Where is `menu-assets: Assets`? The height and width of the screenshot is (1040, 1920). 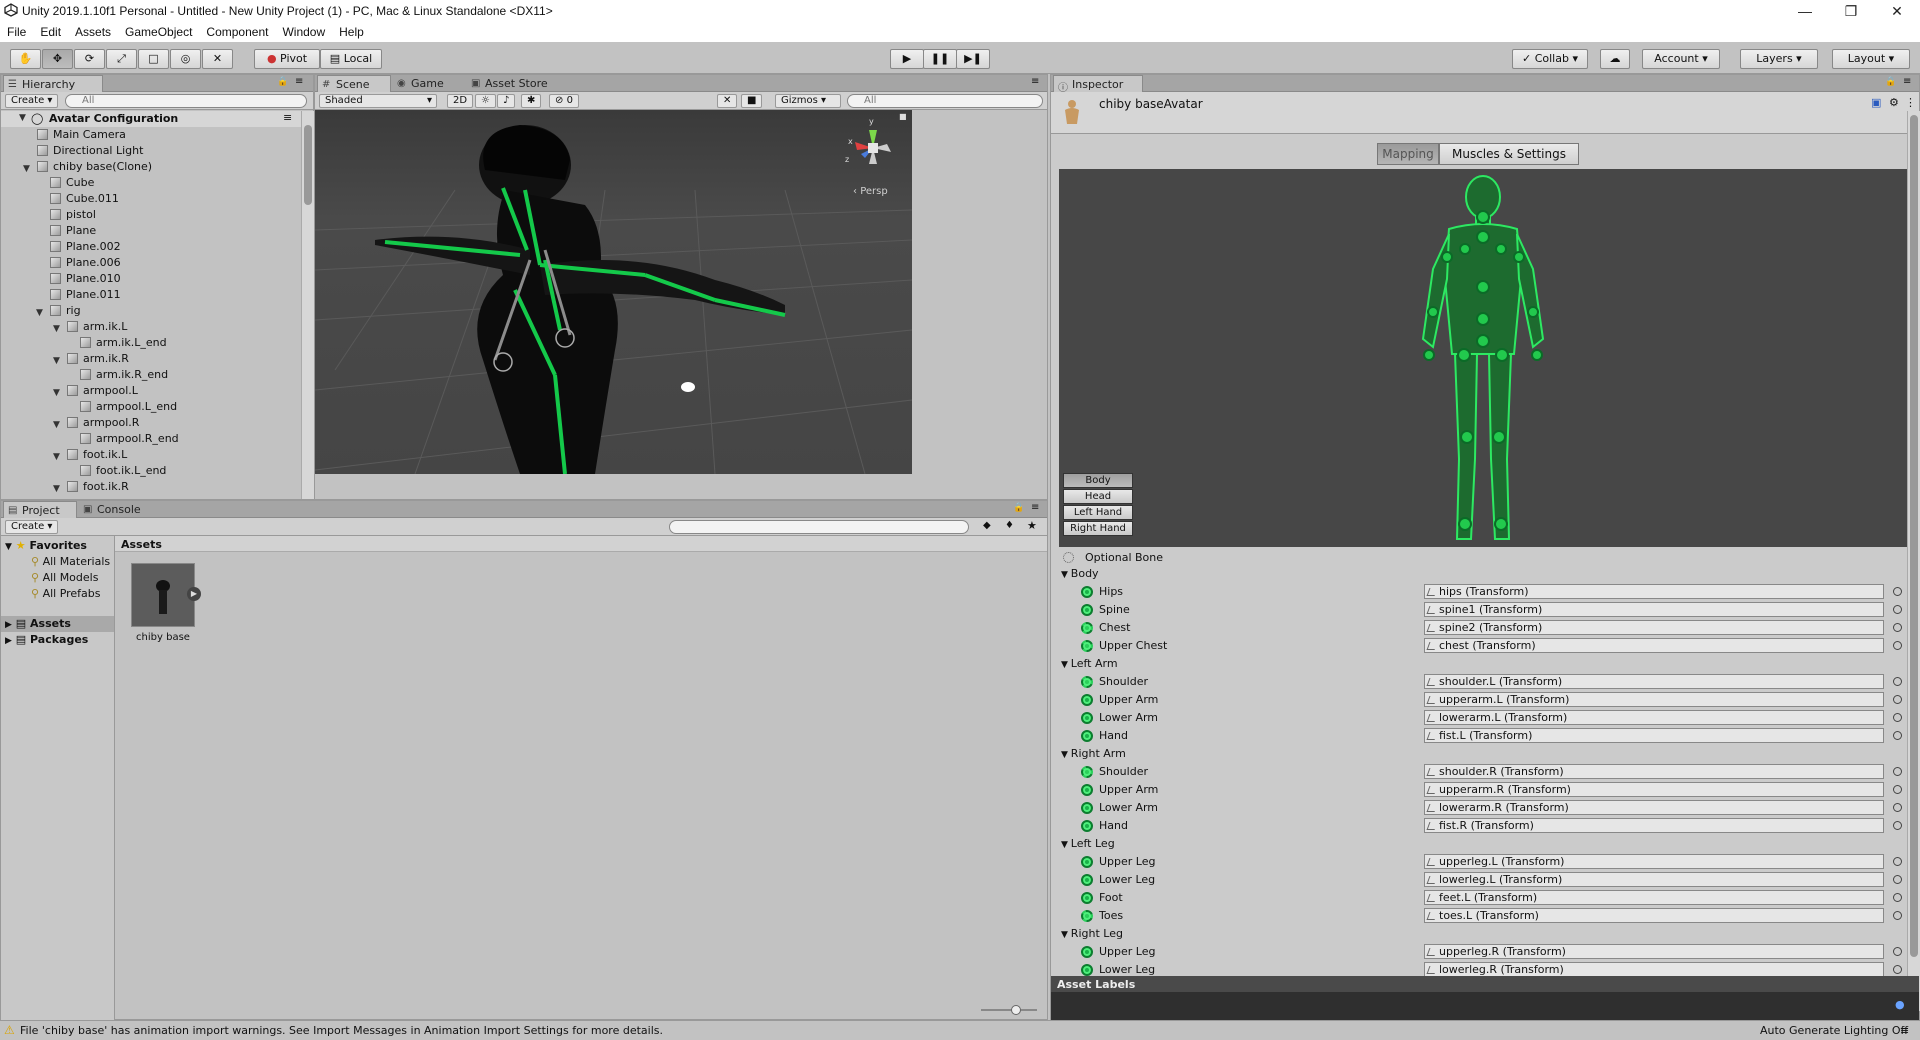
menu-assets: Assets is located at coordinates (93, 30).